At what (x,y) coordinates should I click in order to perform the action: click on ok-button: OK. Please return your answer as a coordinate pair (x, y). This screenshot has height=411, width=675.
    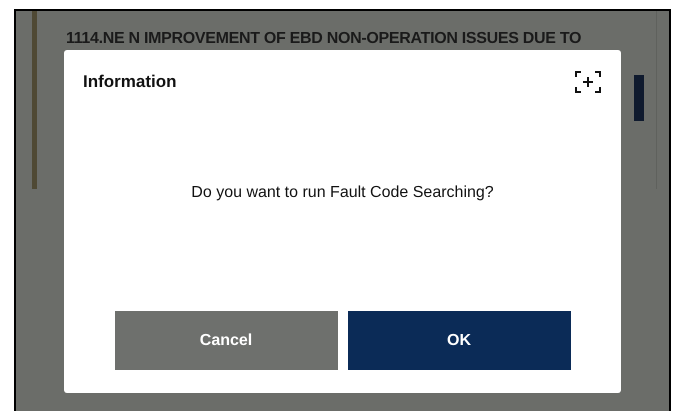
    Looking at the image, I should click on (459, 340).